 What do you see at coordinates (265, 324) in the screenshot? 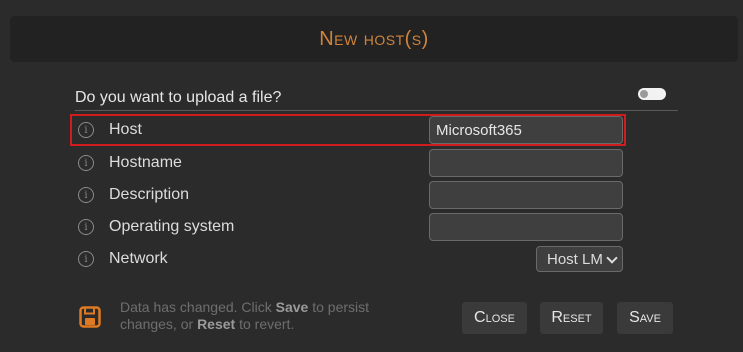
I see `status-text-part: to revert.` at bounding box center [265, 324].